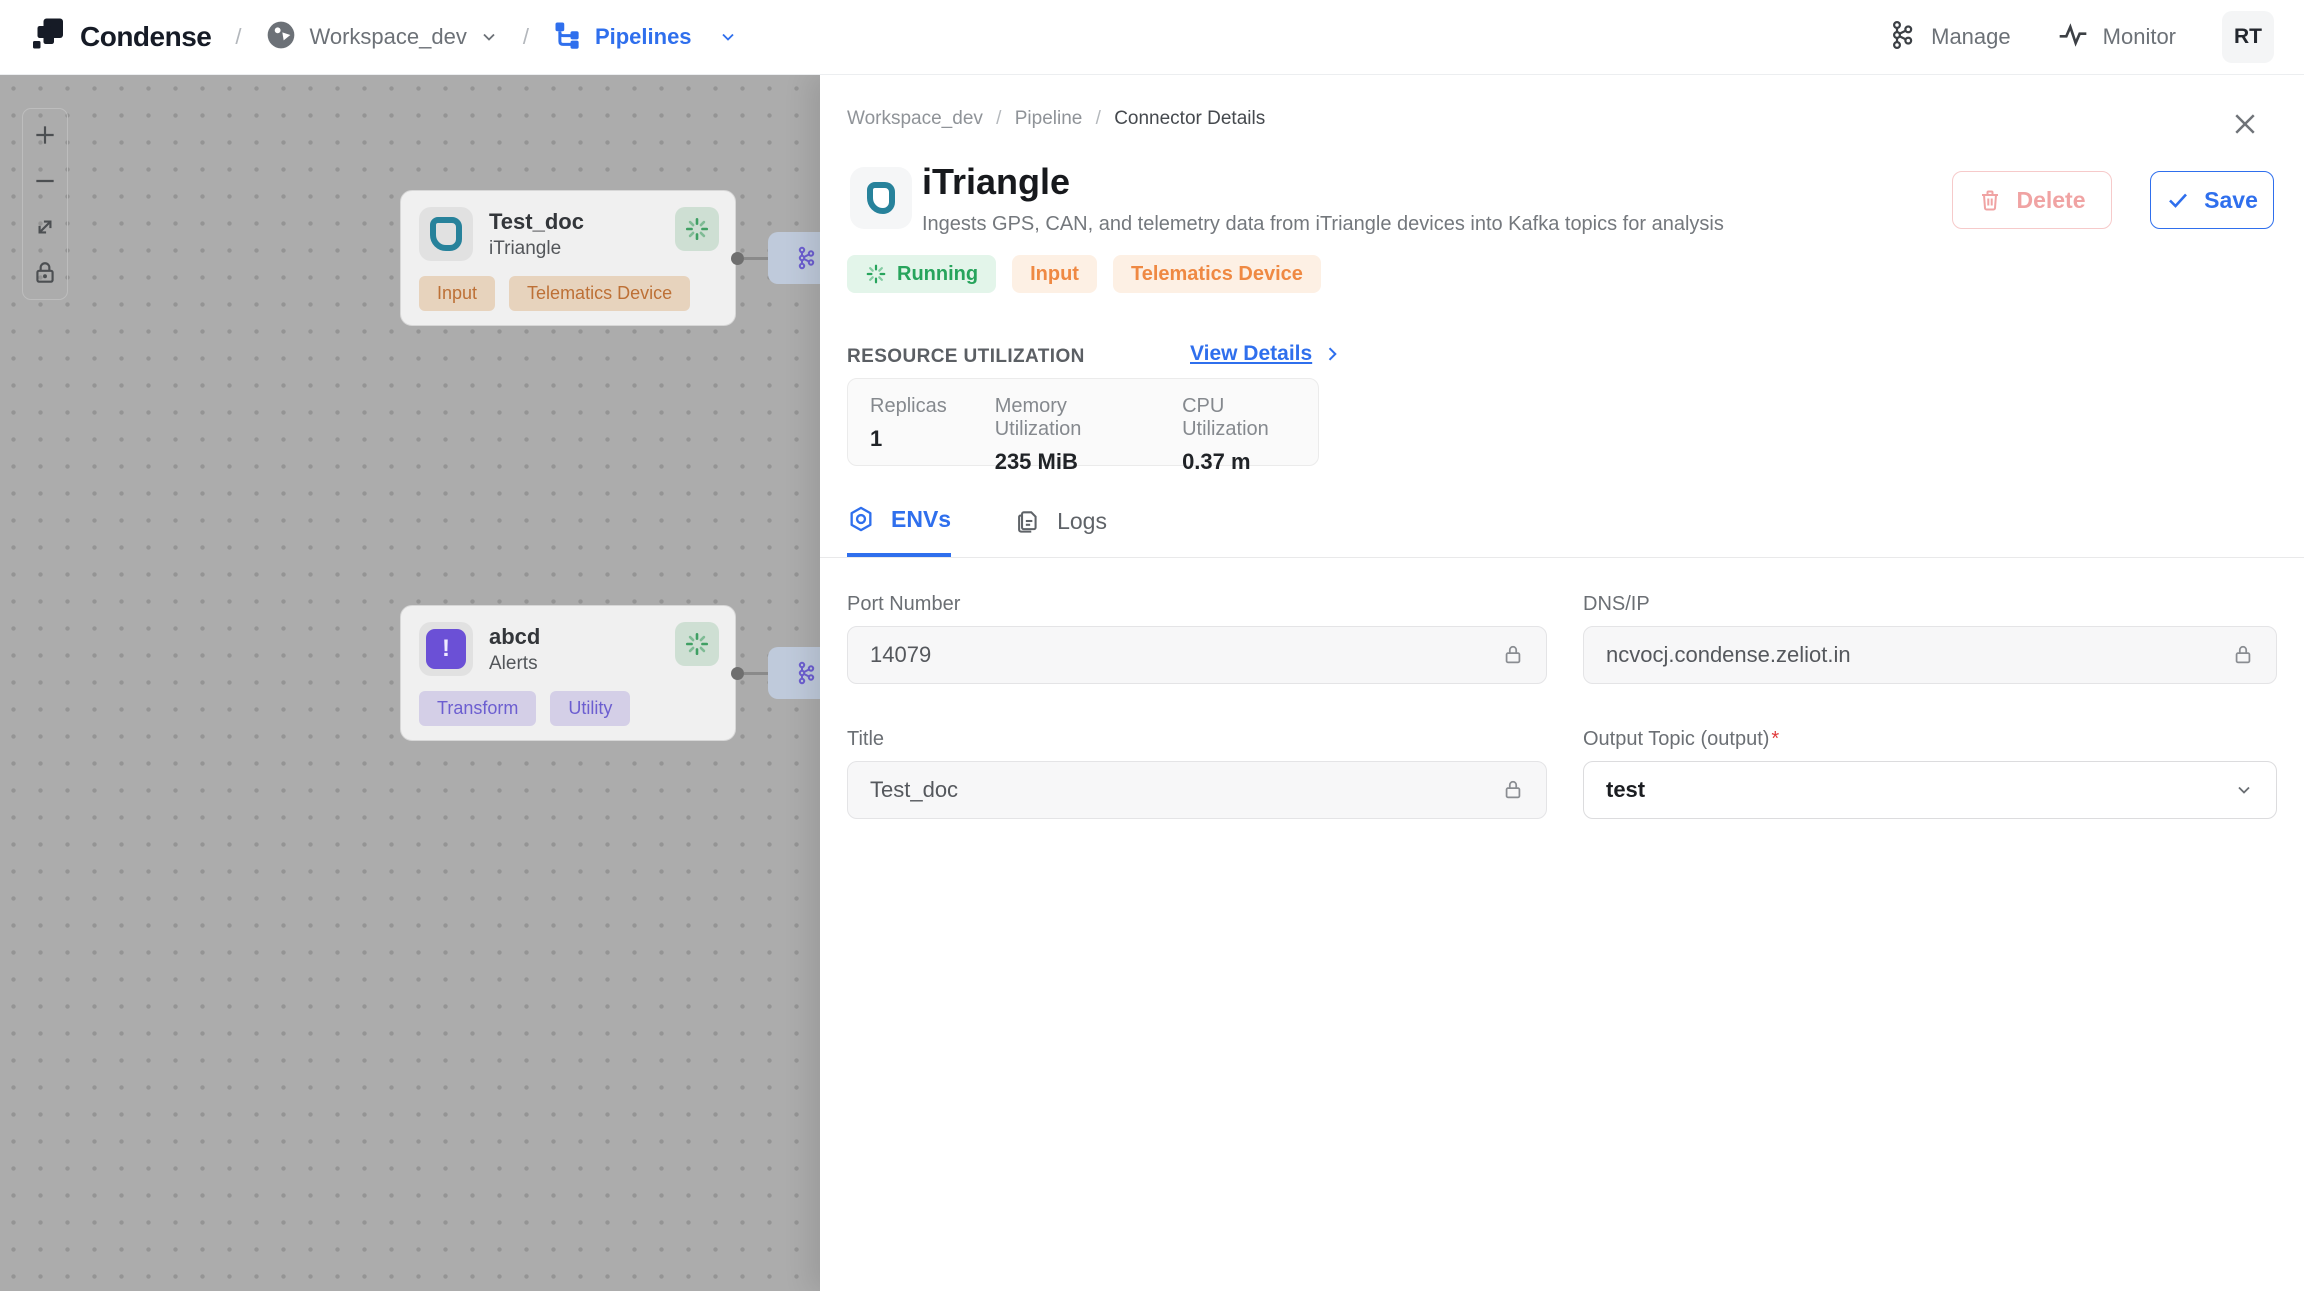 Image resolution: width=2304 pixels, height=1291 pixels. I want to click on category-badge: Input, so click(1054, 274).